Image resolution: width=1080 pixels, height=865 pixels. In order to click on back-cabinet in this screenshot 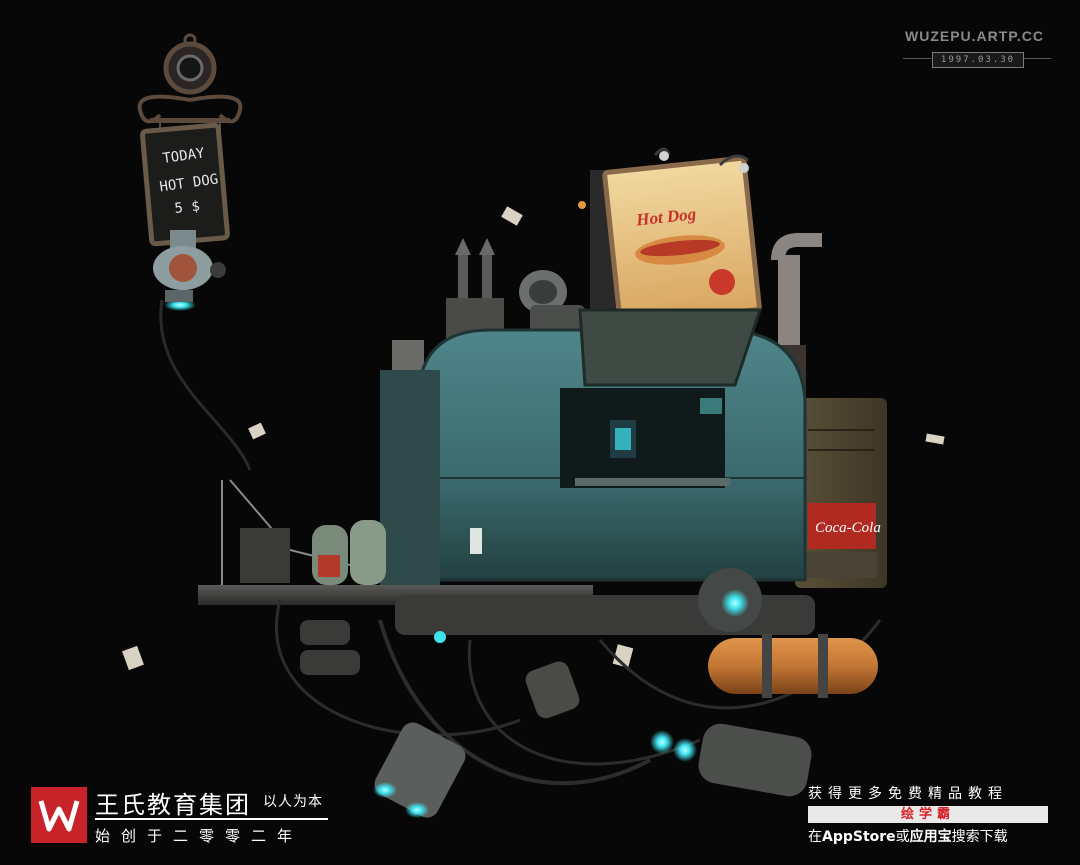, I will do `click(841, 493)`.